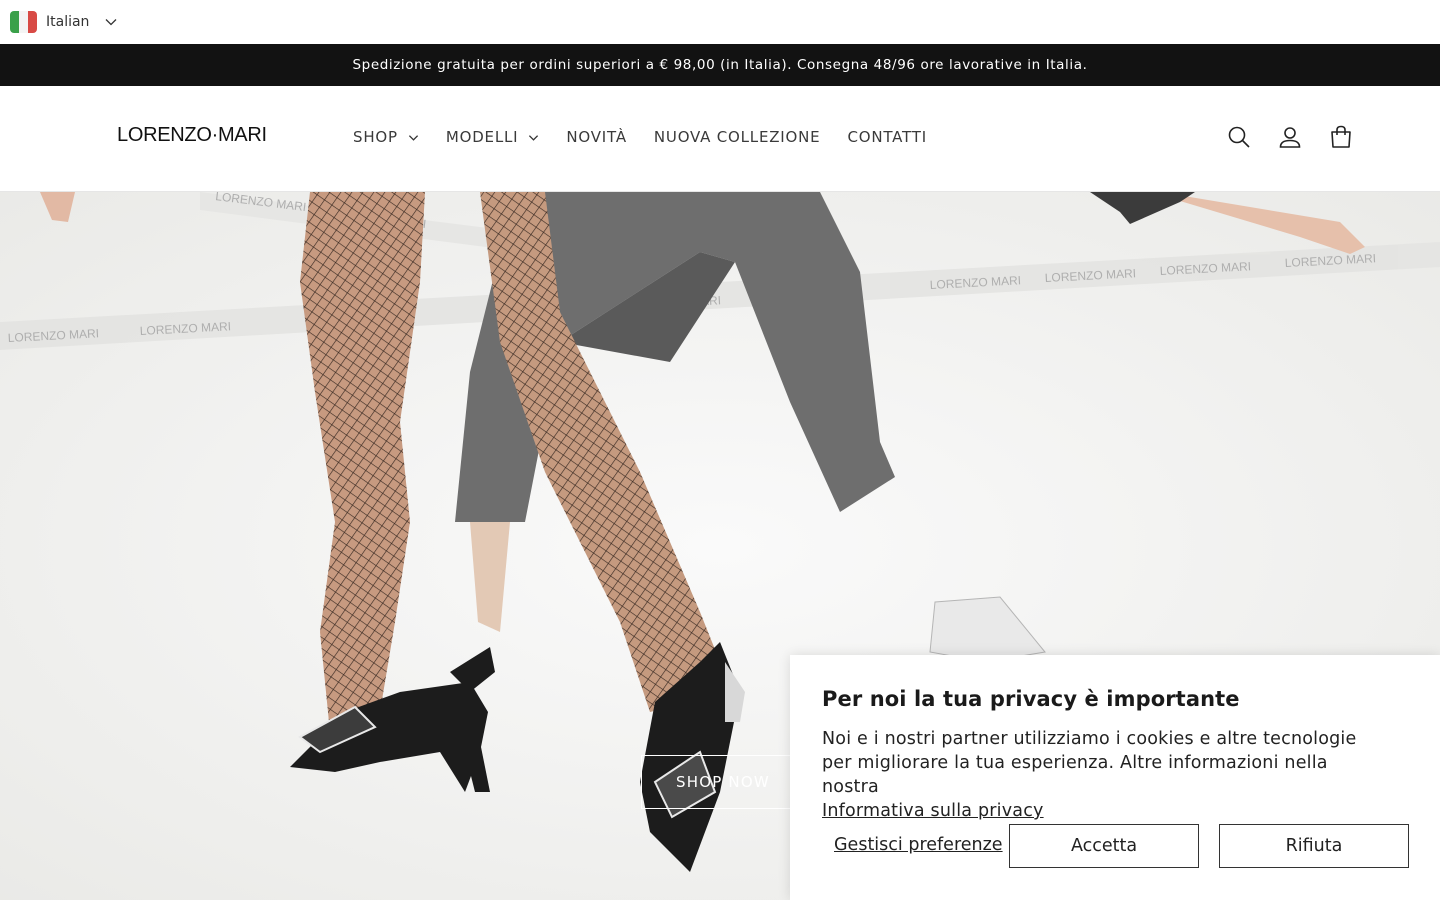 The image size is (1440, 900). I want to click on shop-now-button: SHOP NOW, so click(726, 782).